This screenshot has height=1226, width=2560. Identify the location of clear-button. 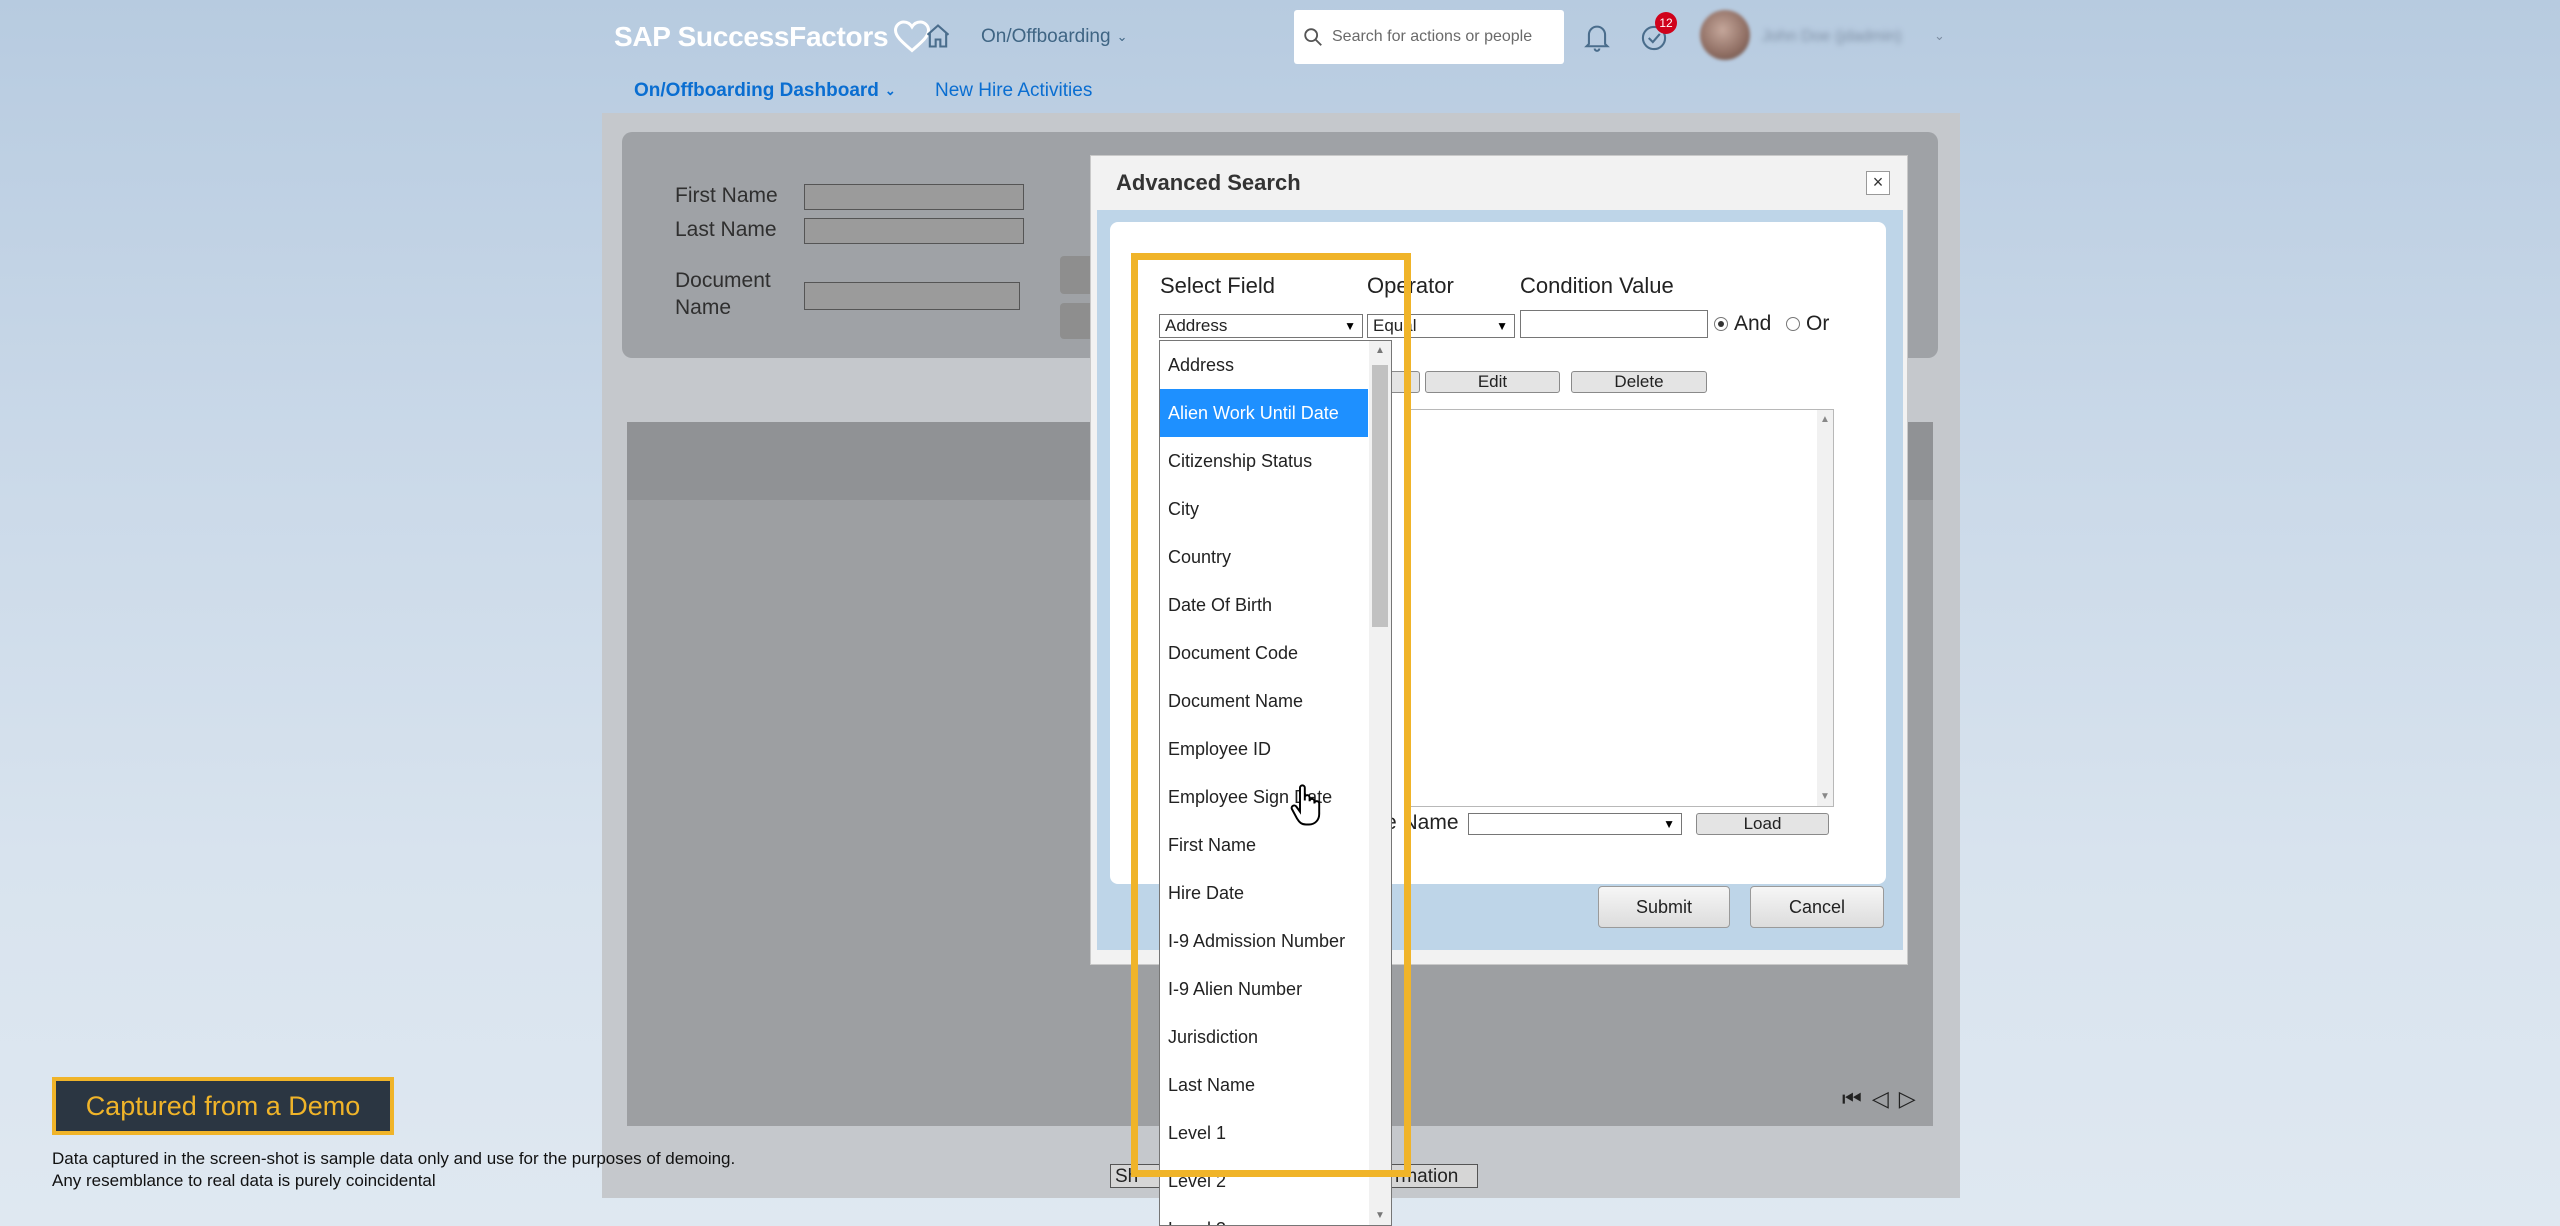
(1077, 321).